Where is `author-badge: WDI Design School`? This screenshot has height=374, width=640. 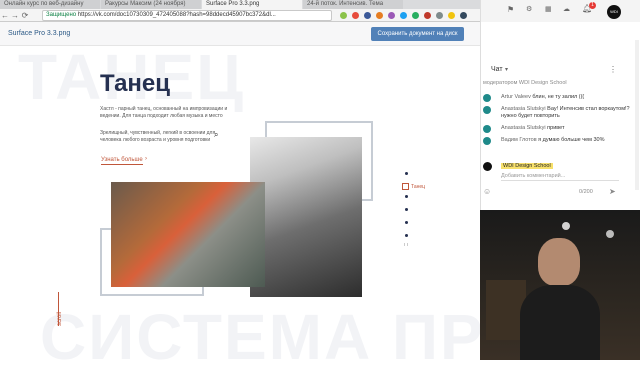
author-badge: WDI Design School is located at coordinates (527, 166).